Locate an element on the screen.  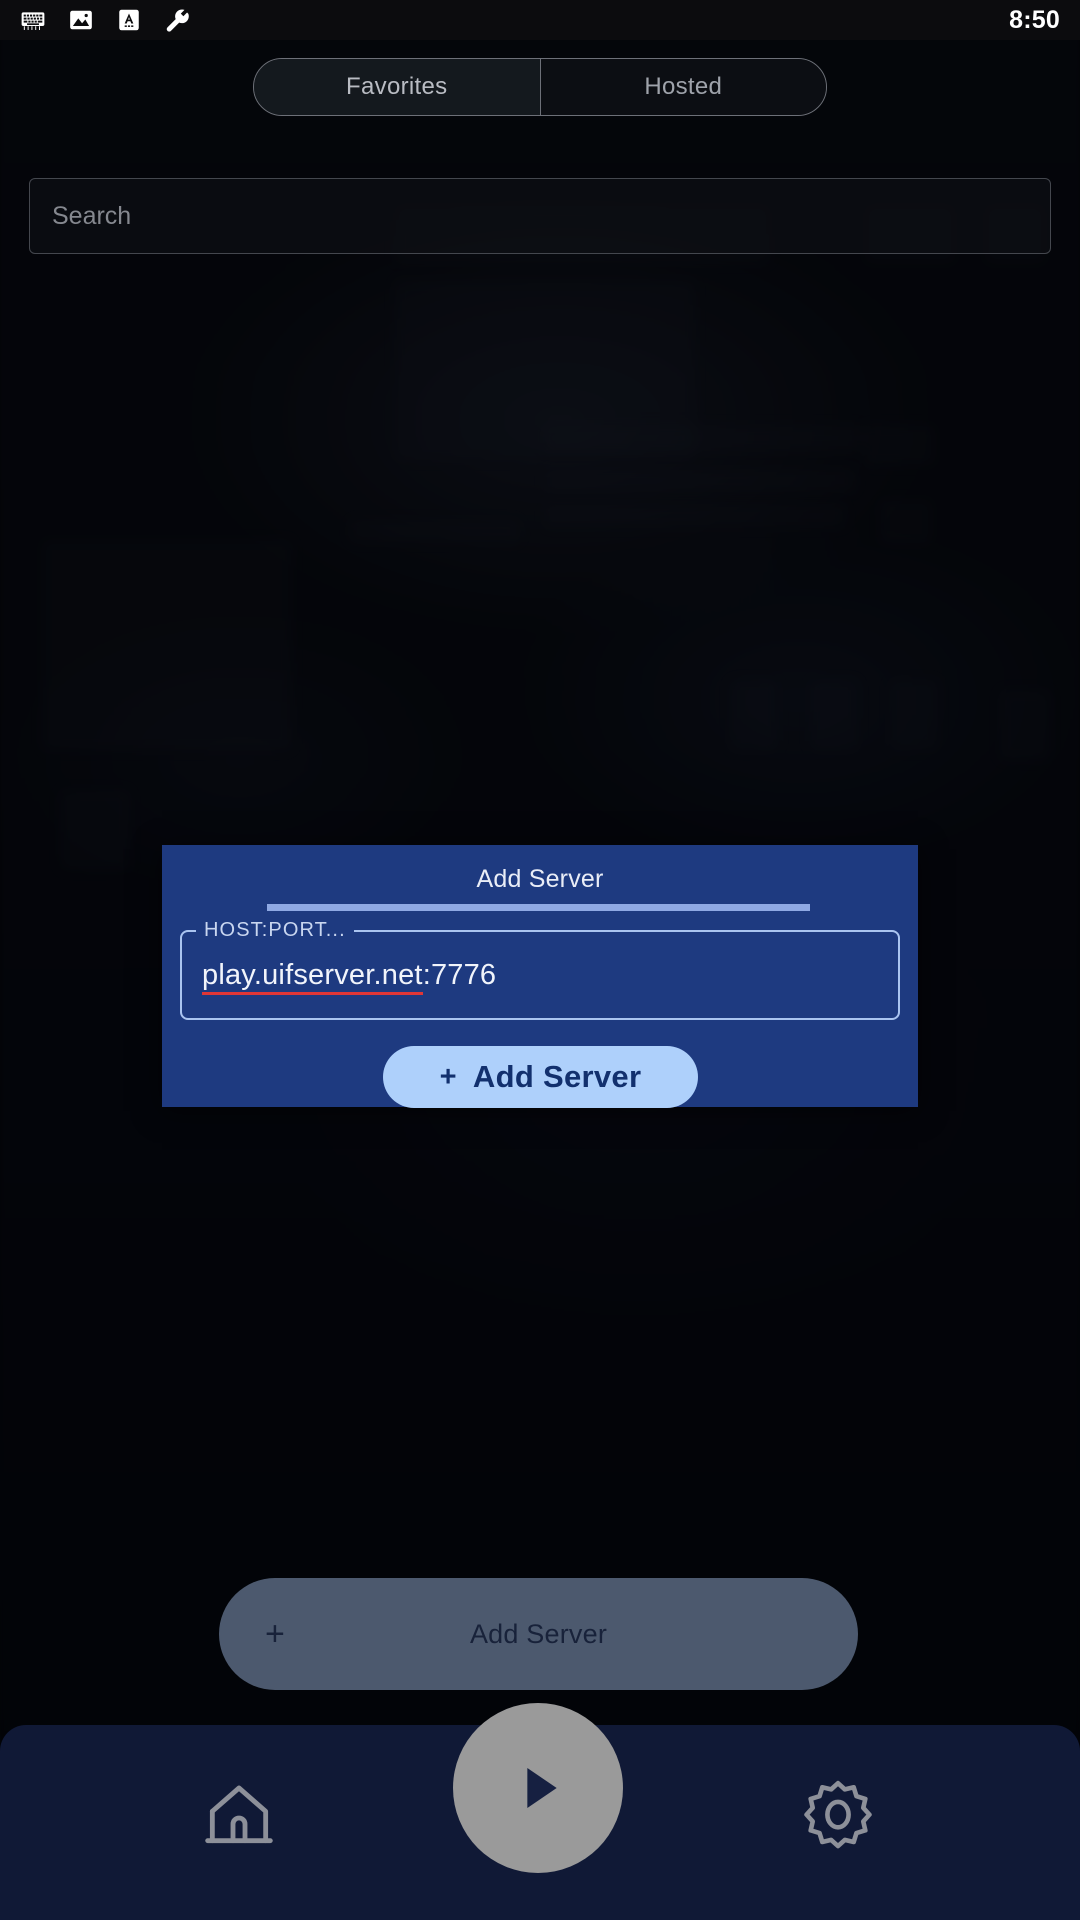
host-port-number: :7776 is located at coordinates (459, 974).